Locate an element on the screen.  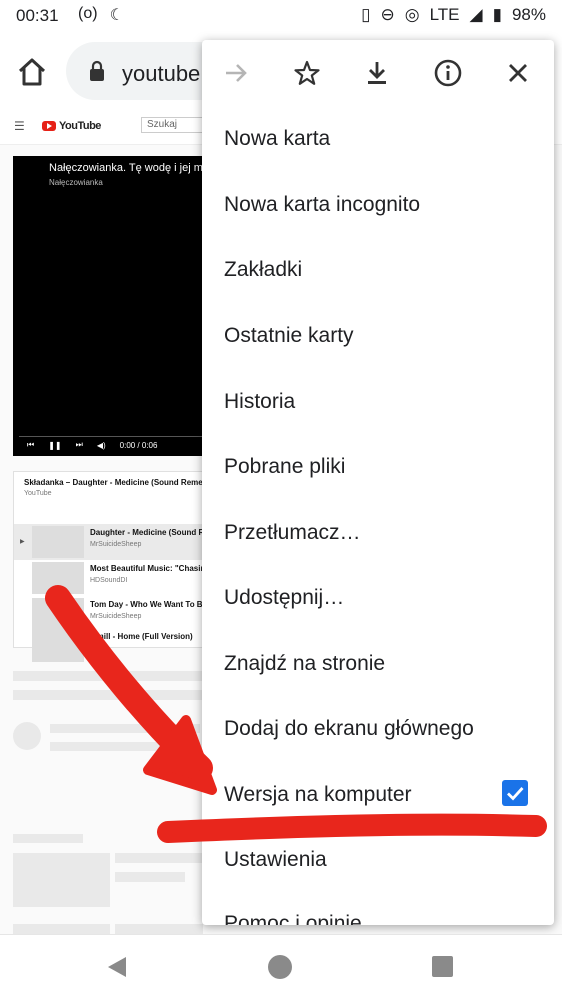
recents-icon is located at coordinates (442, 966).